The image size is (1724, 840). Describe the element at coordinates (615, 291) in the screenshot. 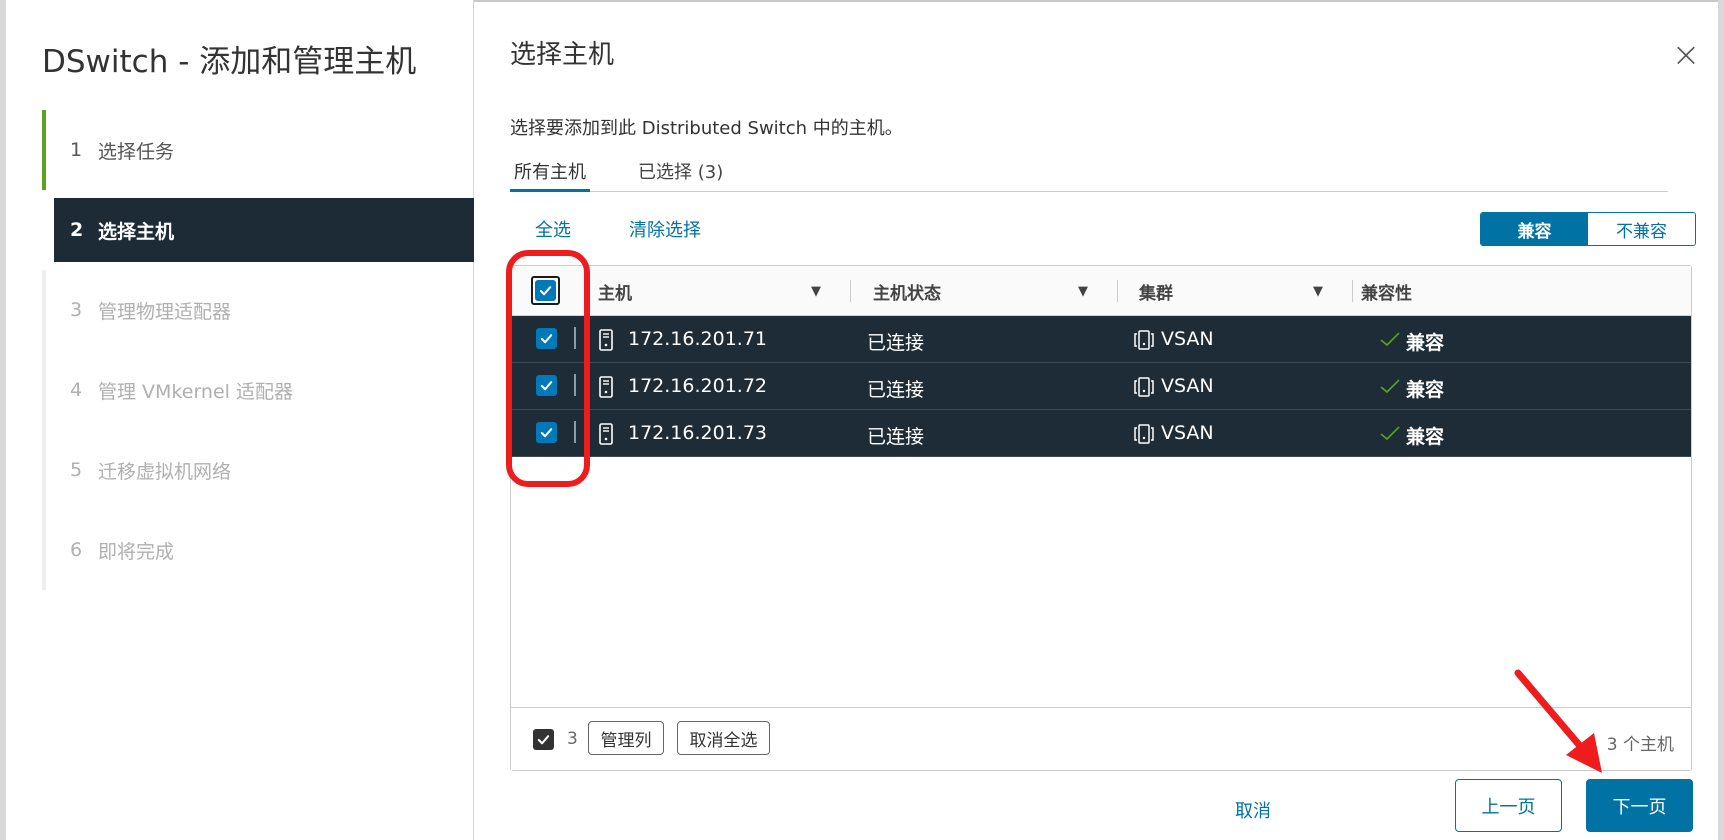

I see `column-header-host: 主机` at that location.